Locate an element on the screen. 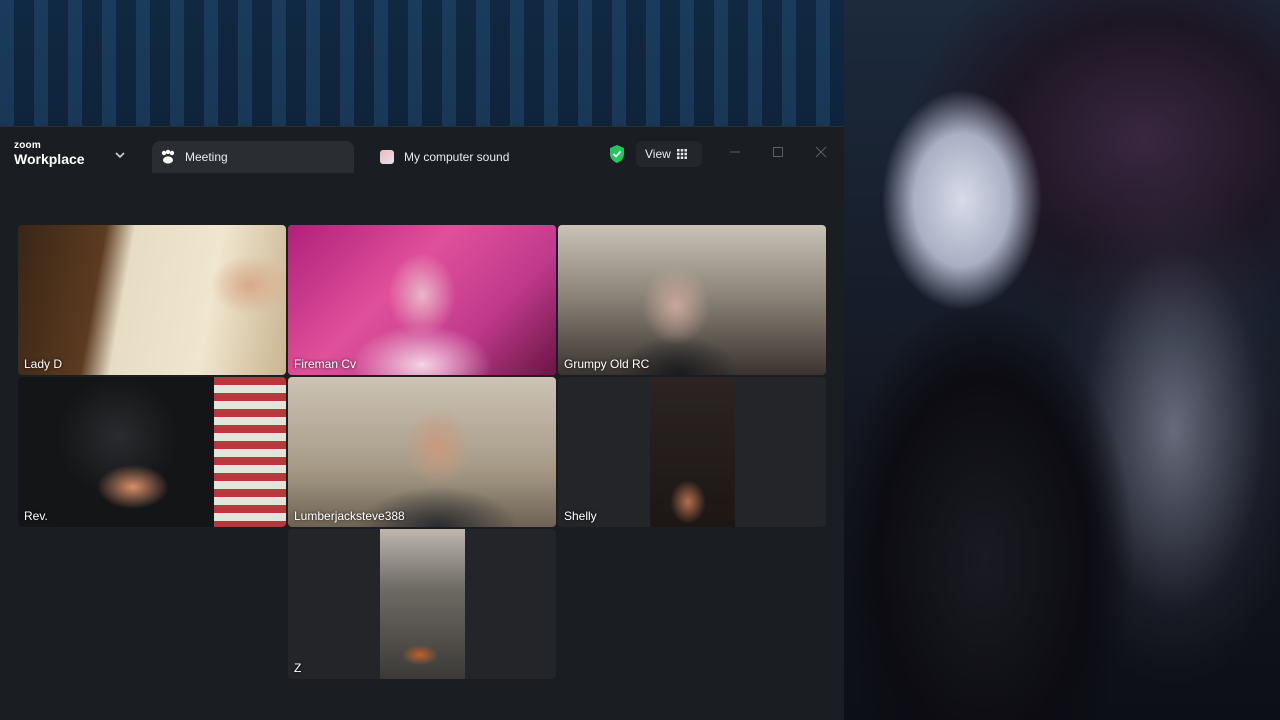 Image resolution: width=1280 pixels, height=720 pixels. maximize-icon is located at coordinates (778, 152).